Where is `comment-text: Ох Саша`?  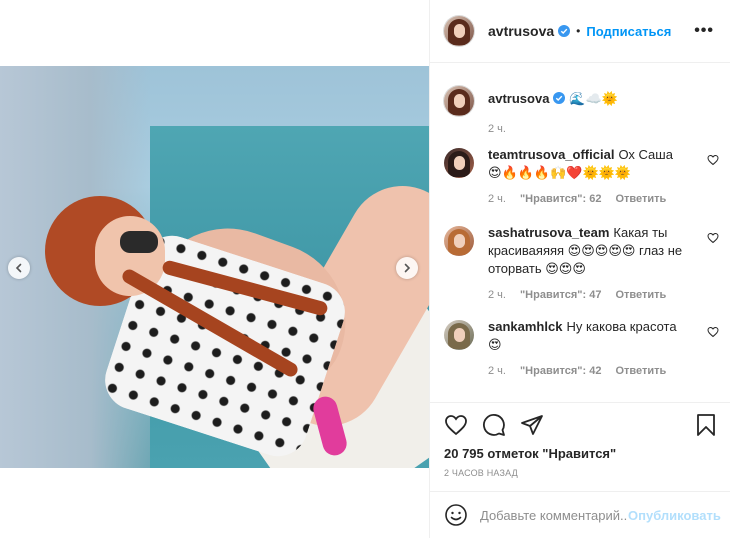
comment-text: Ох Саша is located at coordinates (645, 154).